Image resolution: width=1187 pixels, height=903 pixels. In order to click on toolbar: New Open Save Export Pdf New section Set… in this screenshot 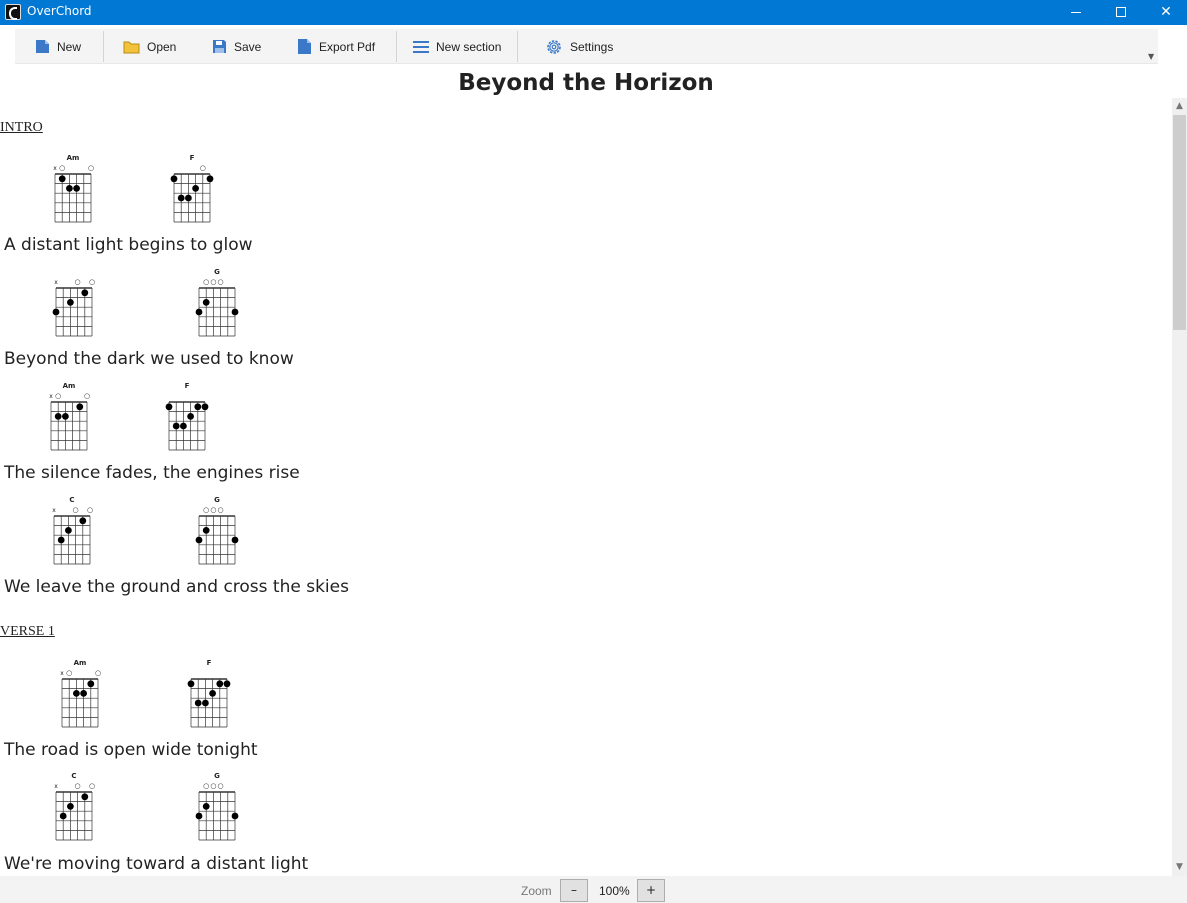, I will do `click(586, 46)`.